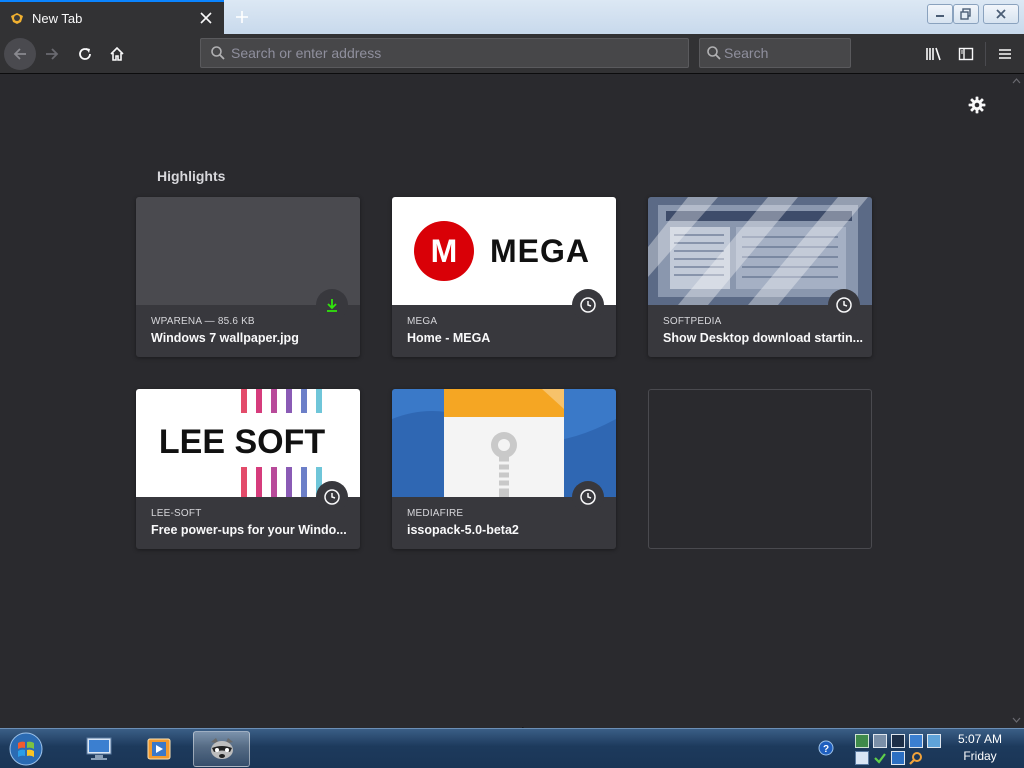 This screenshot has width=1024, height=768. I want to click on close-window-button, so click(1001, 14).